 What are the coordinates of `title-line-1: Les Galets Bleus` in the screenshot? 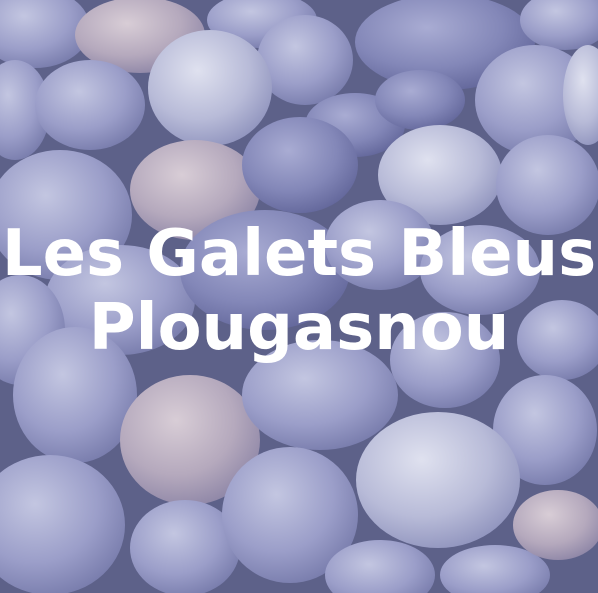 It's located at (299, 254).